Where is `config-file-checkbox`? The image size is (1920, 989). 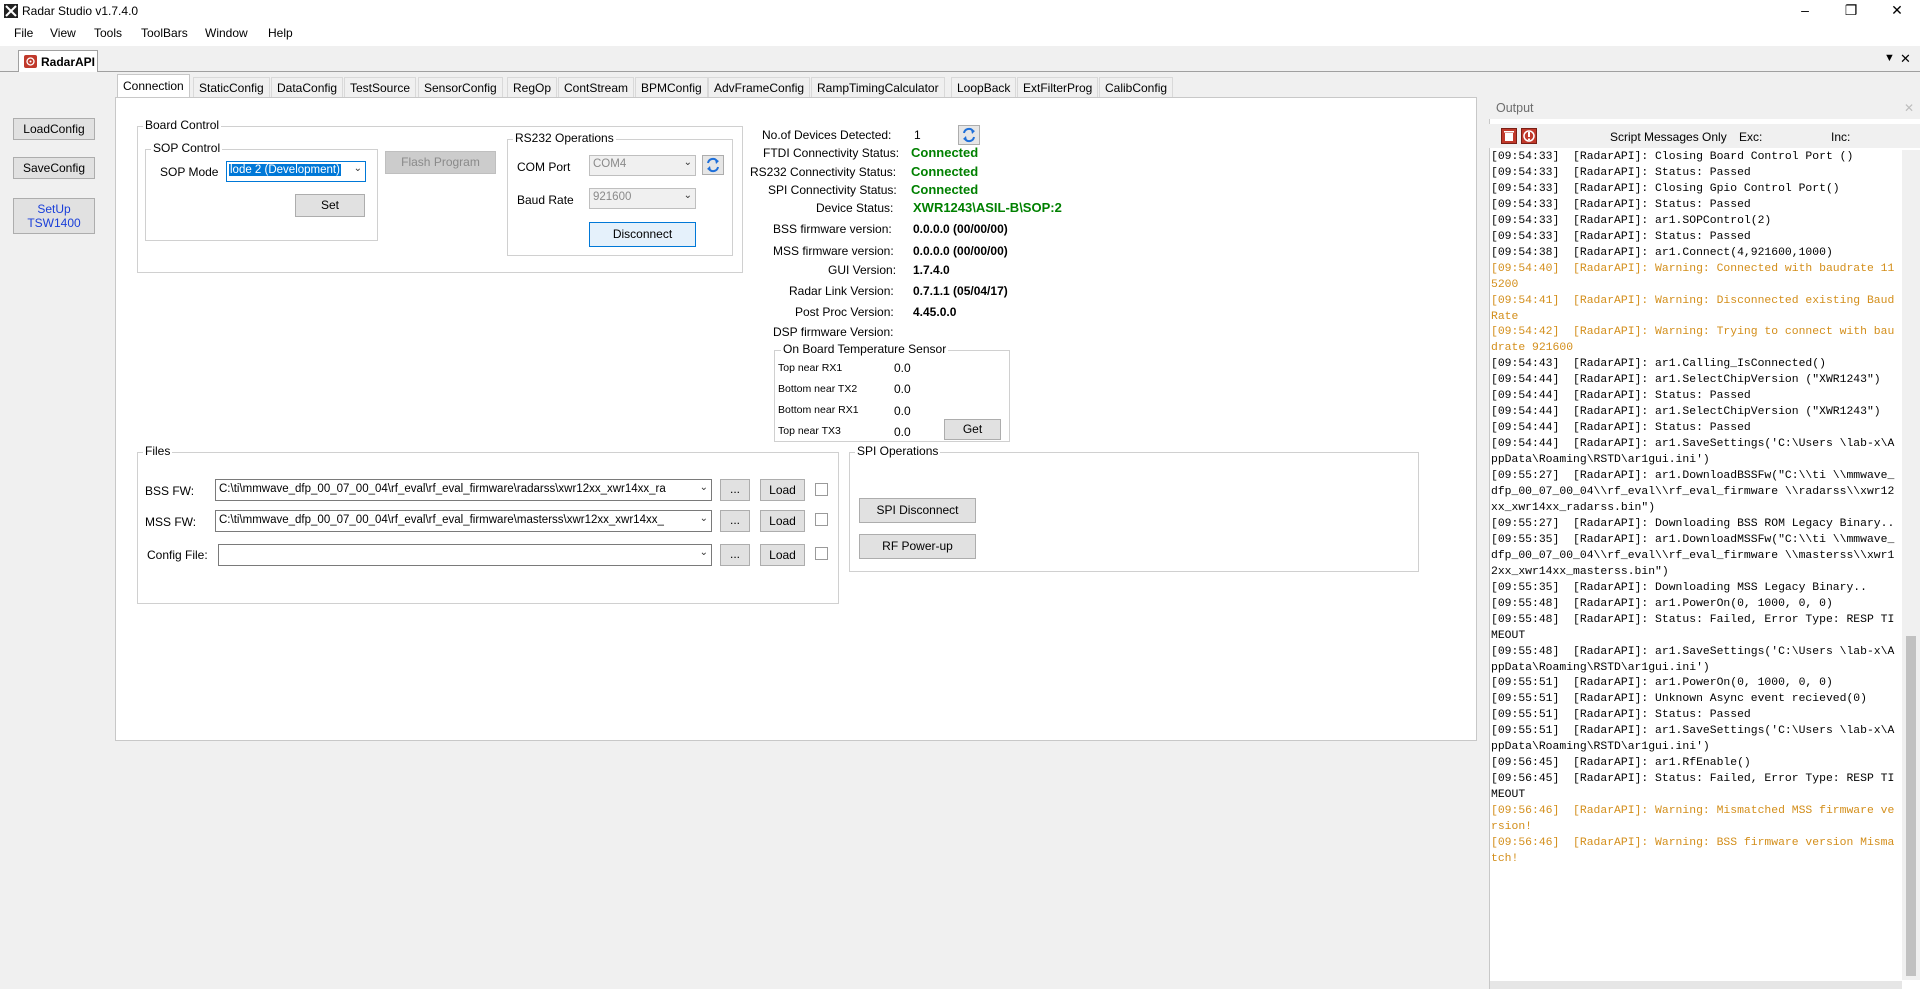 config-file-checkbox is located at coordinates (821, 553).